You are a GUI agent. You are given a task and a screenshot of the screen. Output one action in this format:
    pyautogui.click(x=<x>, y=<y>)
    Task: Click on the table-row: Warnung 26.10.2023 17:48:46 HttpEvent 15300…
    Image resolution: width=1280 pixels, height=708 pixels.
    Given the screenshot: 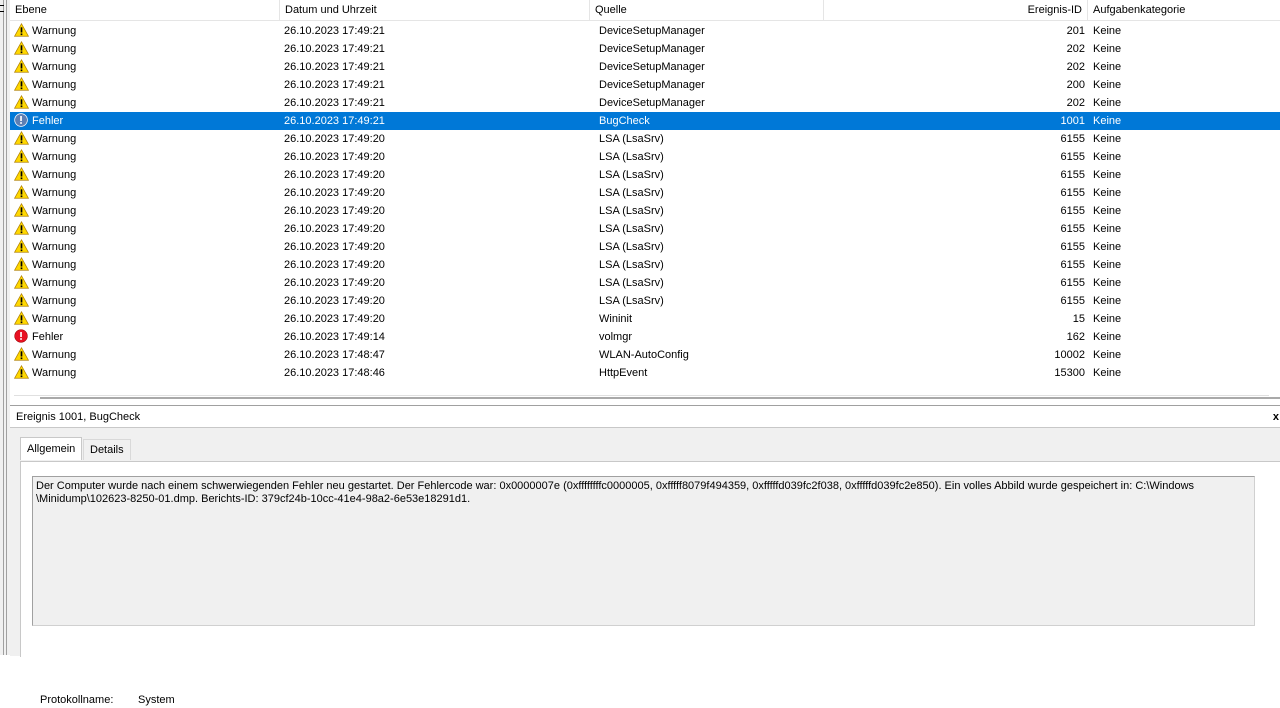 What is the action you would take?
    pyautogui.click(x=645, y=373)
    